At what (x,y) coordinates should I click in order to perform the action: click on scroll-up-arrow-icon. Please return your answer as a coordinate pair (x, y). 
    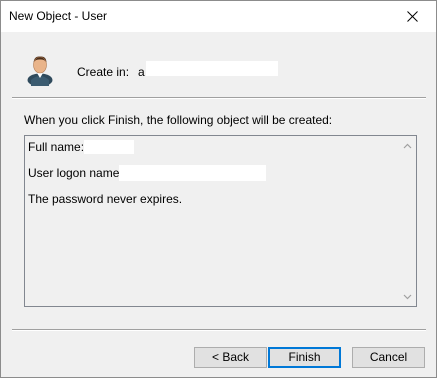
    Looking at the image, I should click on (407, 146).